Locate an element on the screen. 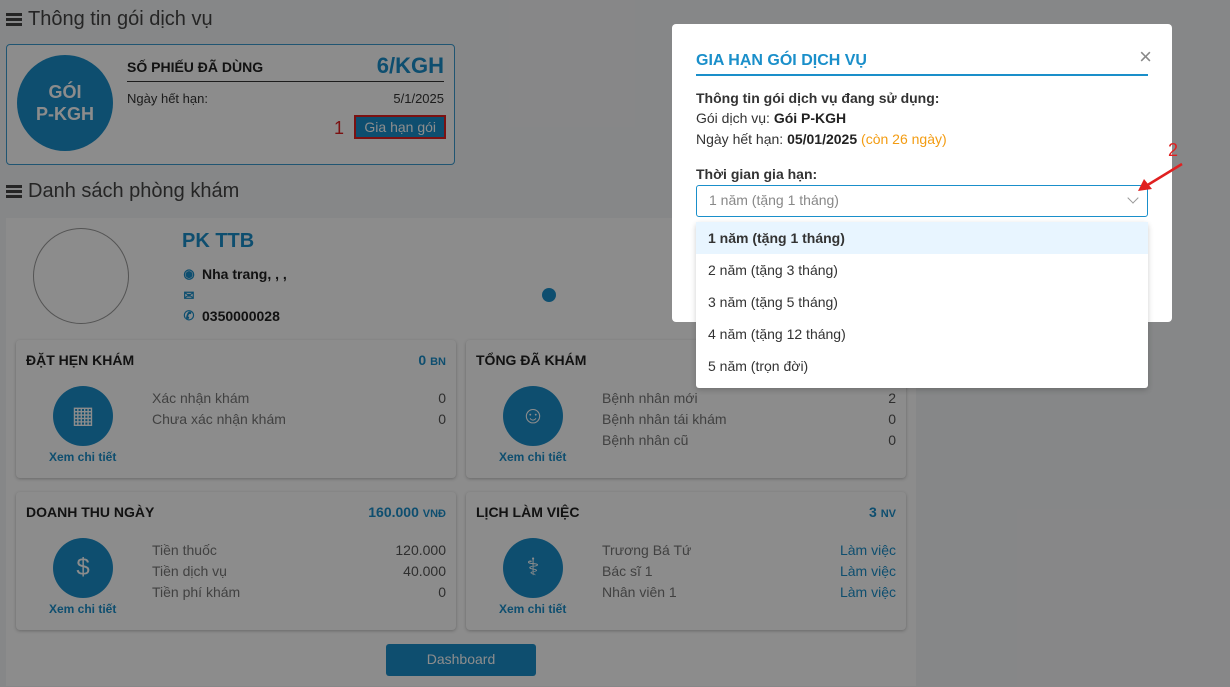 The width and height of the screenshot is (1230, 687). info-heading: Thông tin gói dịch vụ đang sử dụng: is located at coordinates (818, 98).